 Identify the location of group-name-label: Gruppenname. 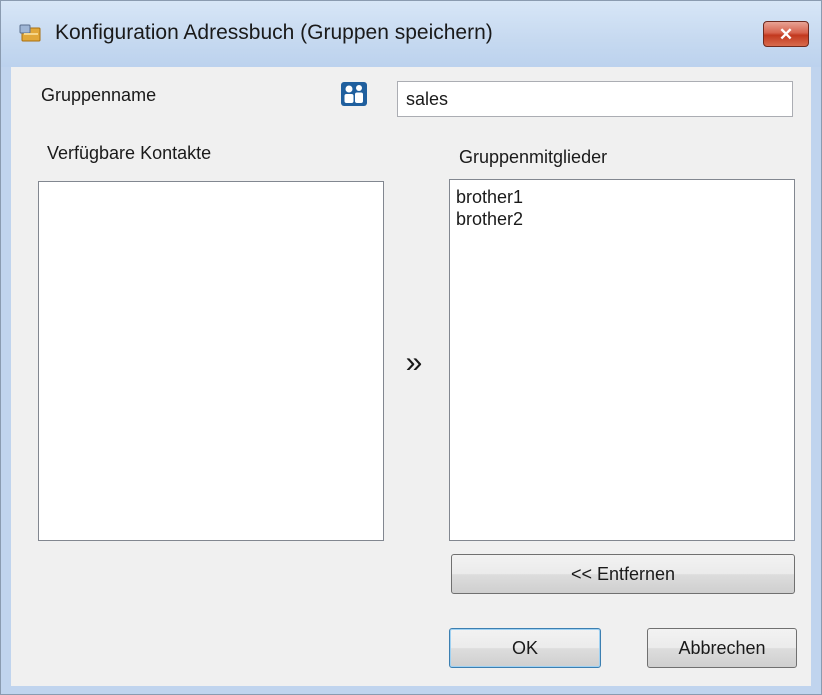
(99, 95).